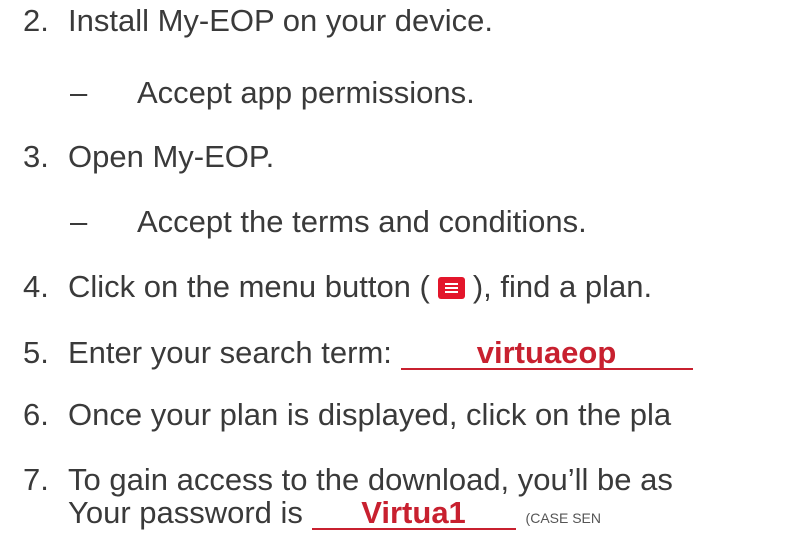 The width and height of the screenshot is (797, 543). What do you see at coordinates (280, 20) in the screenshot?
I see `step-text: Install My-EOP on your device.` at bounding box center [280, 20].